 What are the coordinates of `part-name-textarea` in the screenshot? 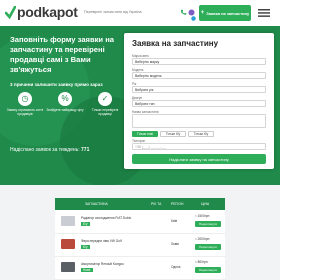 It's located at (199, 121).